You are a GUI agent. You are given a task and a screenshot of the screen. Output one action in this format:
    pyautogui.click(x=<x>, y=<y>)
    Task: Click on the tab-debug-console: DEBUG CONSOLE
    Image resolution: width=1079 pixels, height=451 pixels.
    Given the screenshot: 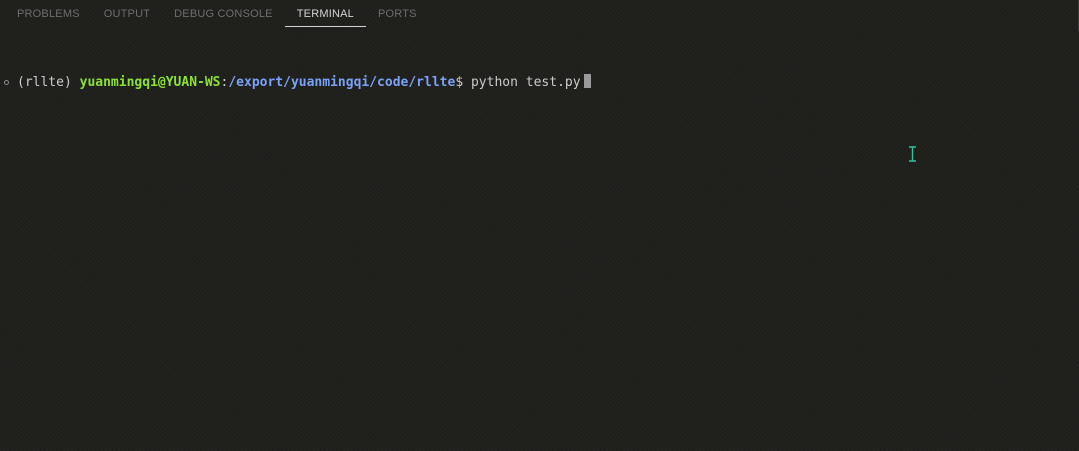 What is the action you would take?
    pyautogui.click(x=223, y=13)
    